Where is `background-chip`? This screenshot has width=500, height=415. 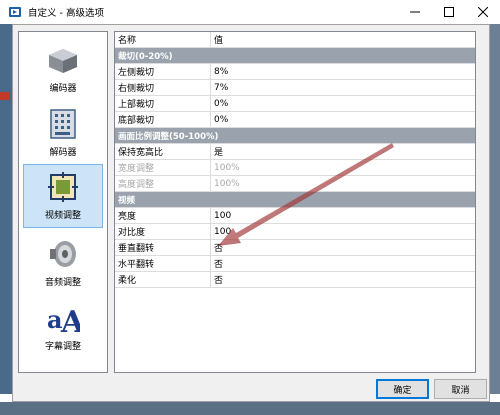 background-chip is located at coordinates (5, 96).